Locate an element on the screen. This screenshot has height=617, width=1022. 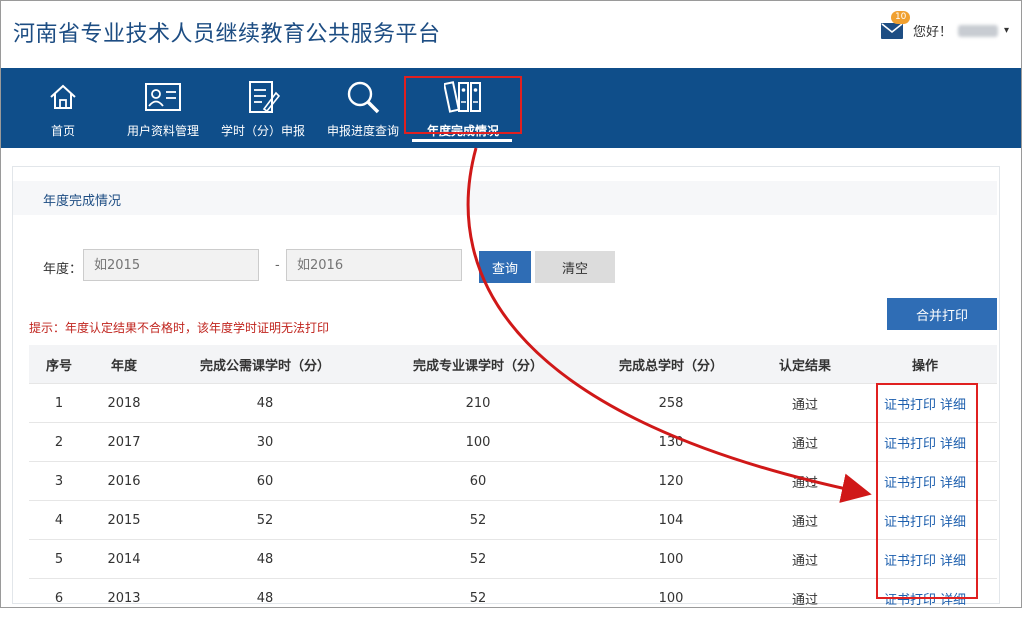
cell-year: 2017 is located at coordinates (124, 442).